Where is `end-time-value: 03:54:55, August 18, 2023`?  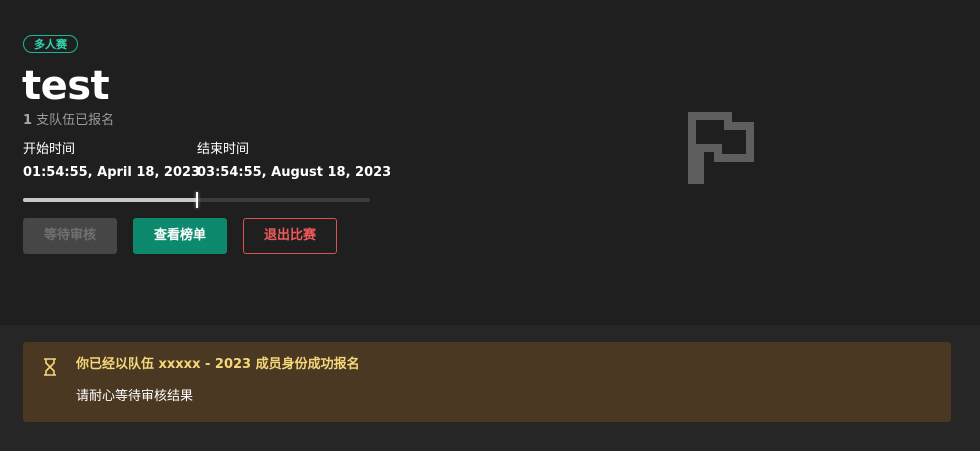
end-time-value: 03:54:55, August 18, 2023 is located at coordinates (294, 172).